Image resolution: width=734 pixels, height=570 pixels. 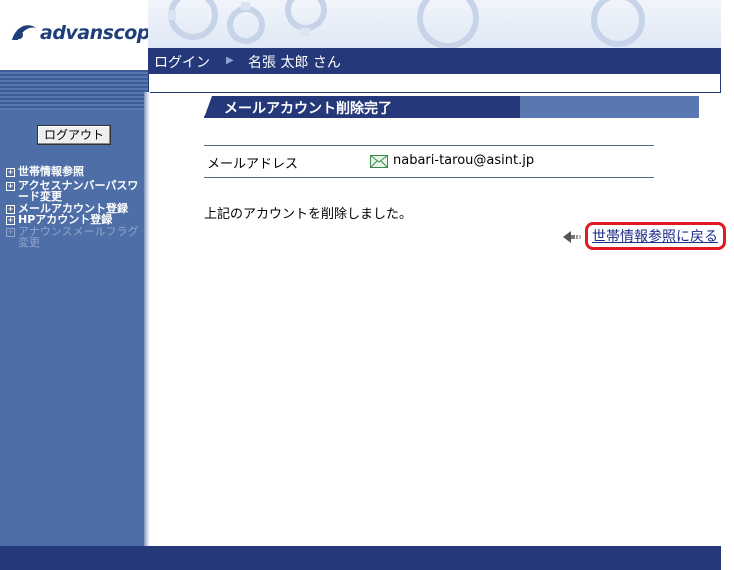 I want to click on highlight-annotation, so click(x=655, y=236).